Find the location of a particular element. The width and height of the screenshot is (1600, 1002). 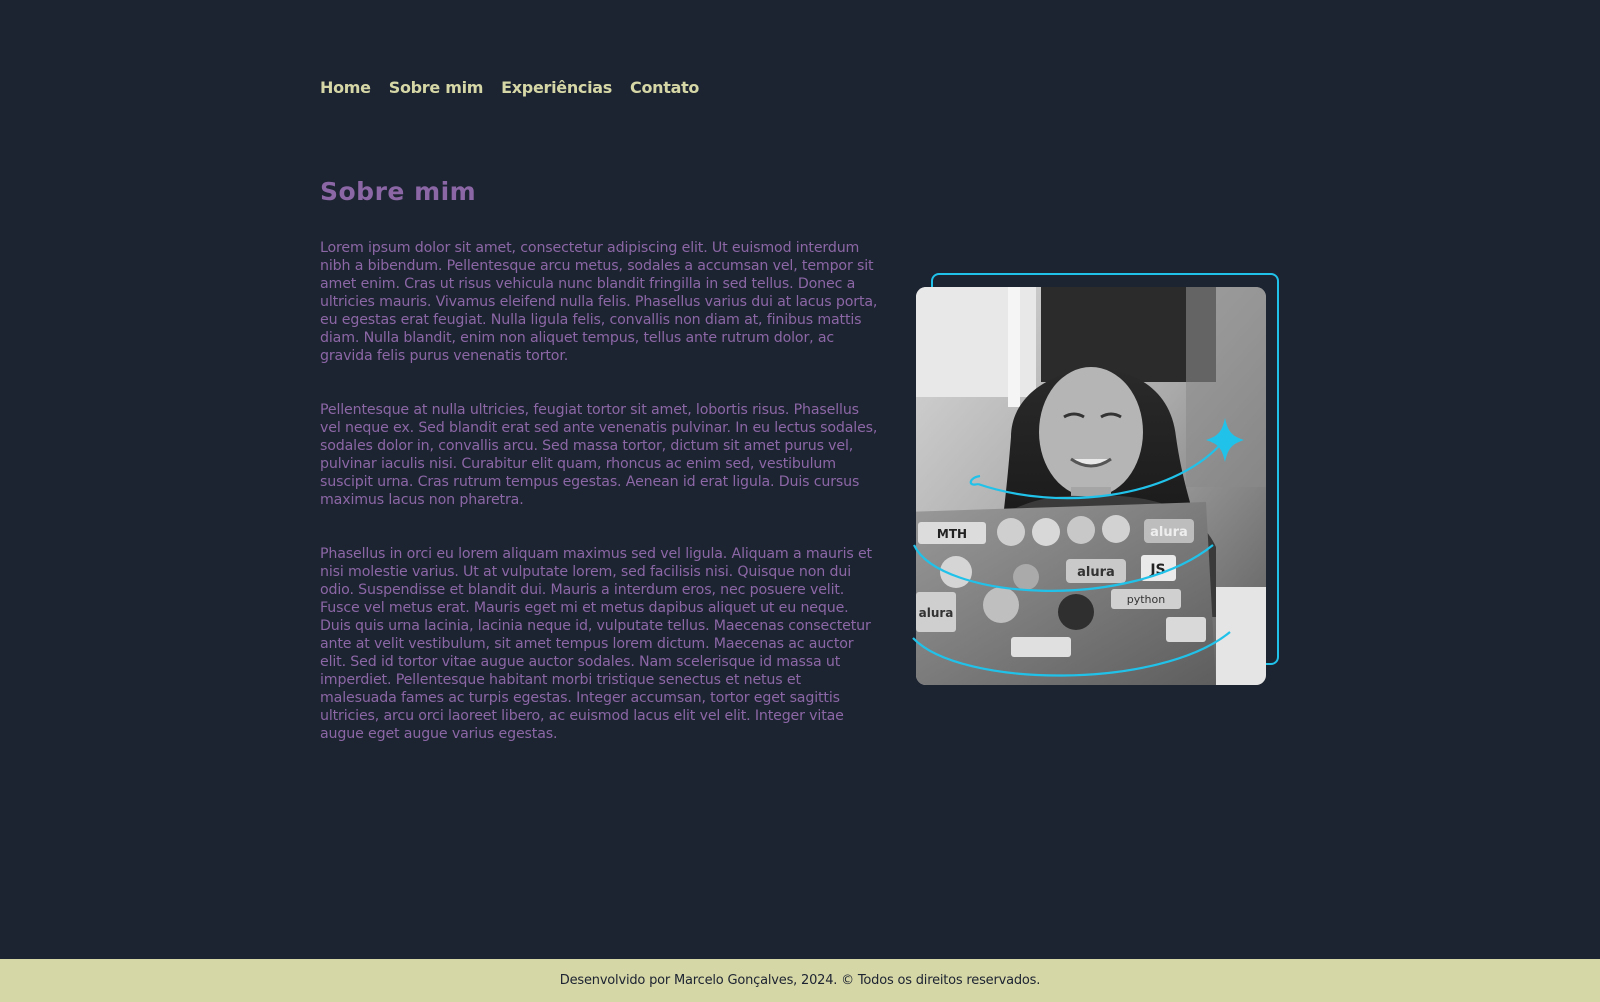

window-frame is located at coordinates (1014, 347).